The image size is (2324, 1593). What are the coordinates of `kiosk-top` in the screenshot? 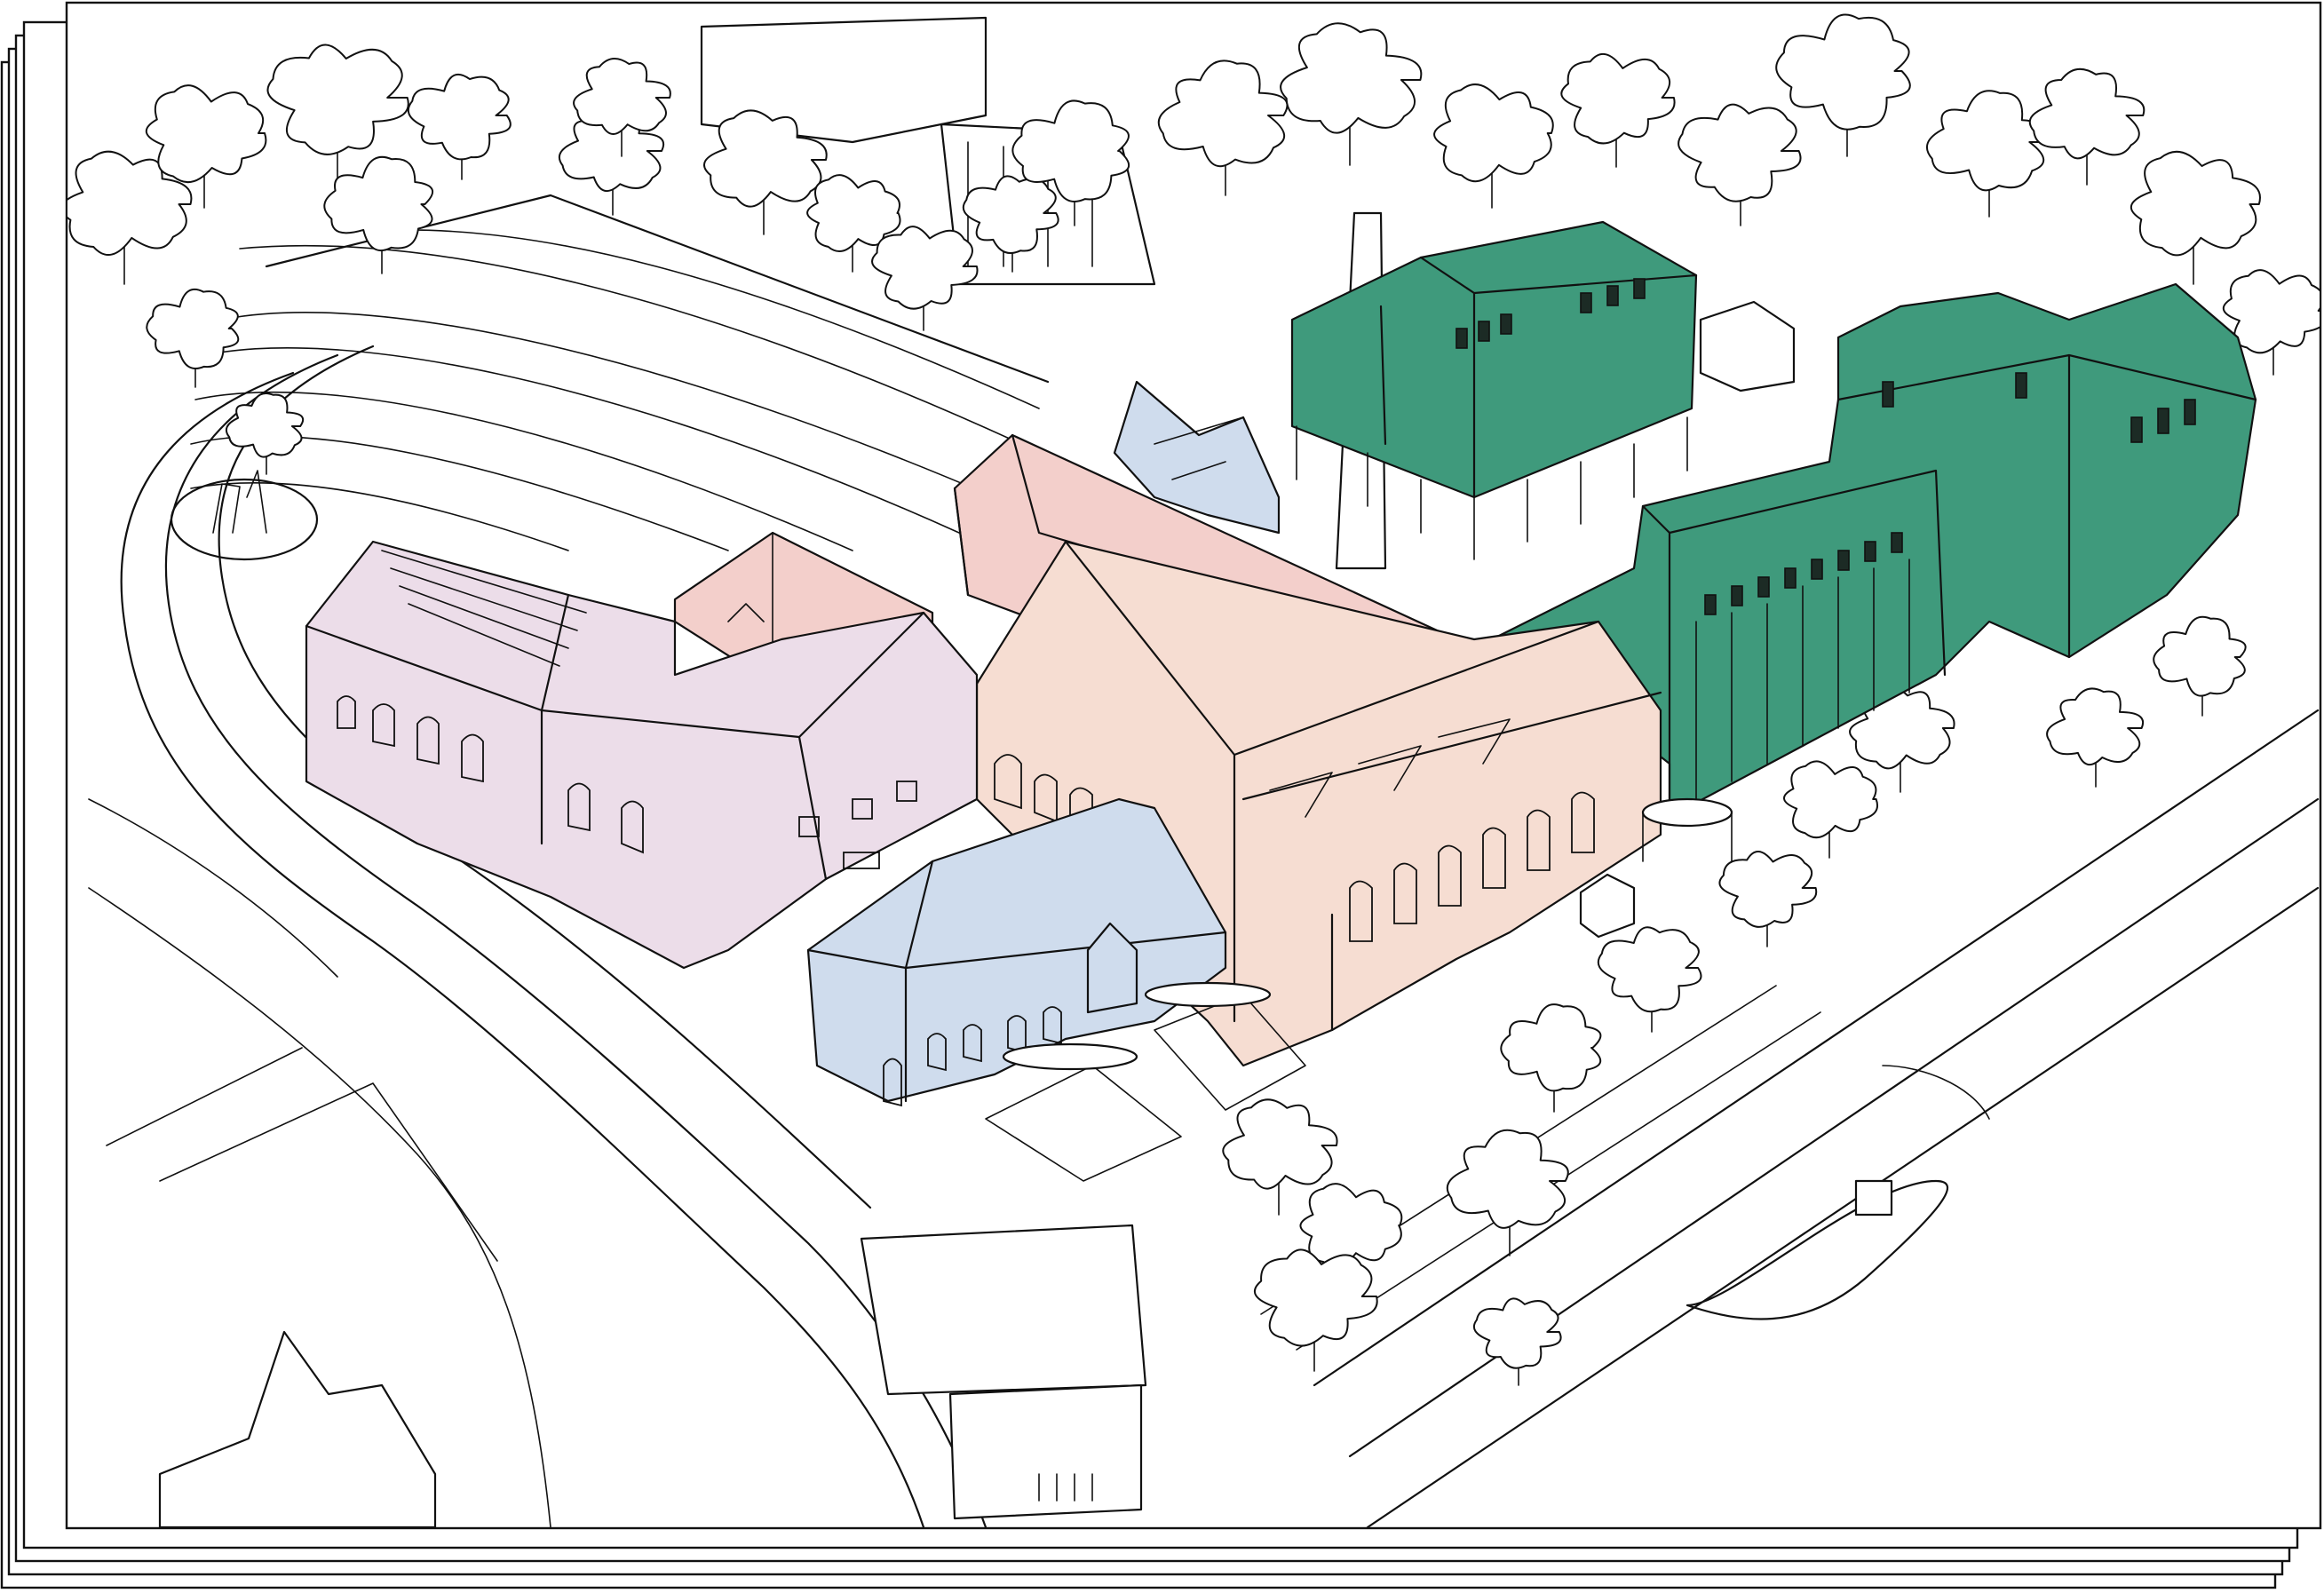 It's located at (1687, 812).